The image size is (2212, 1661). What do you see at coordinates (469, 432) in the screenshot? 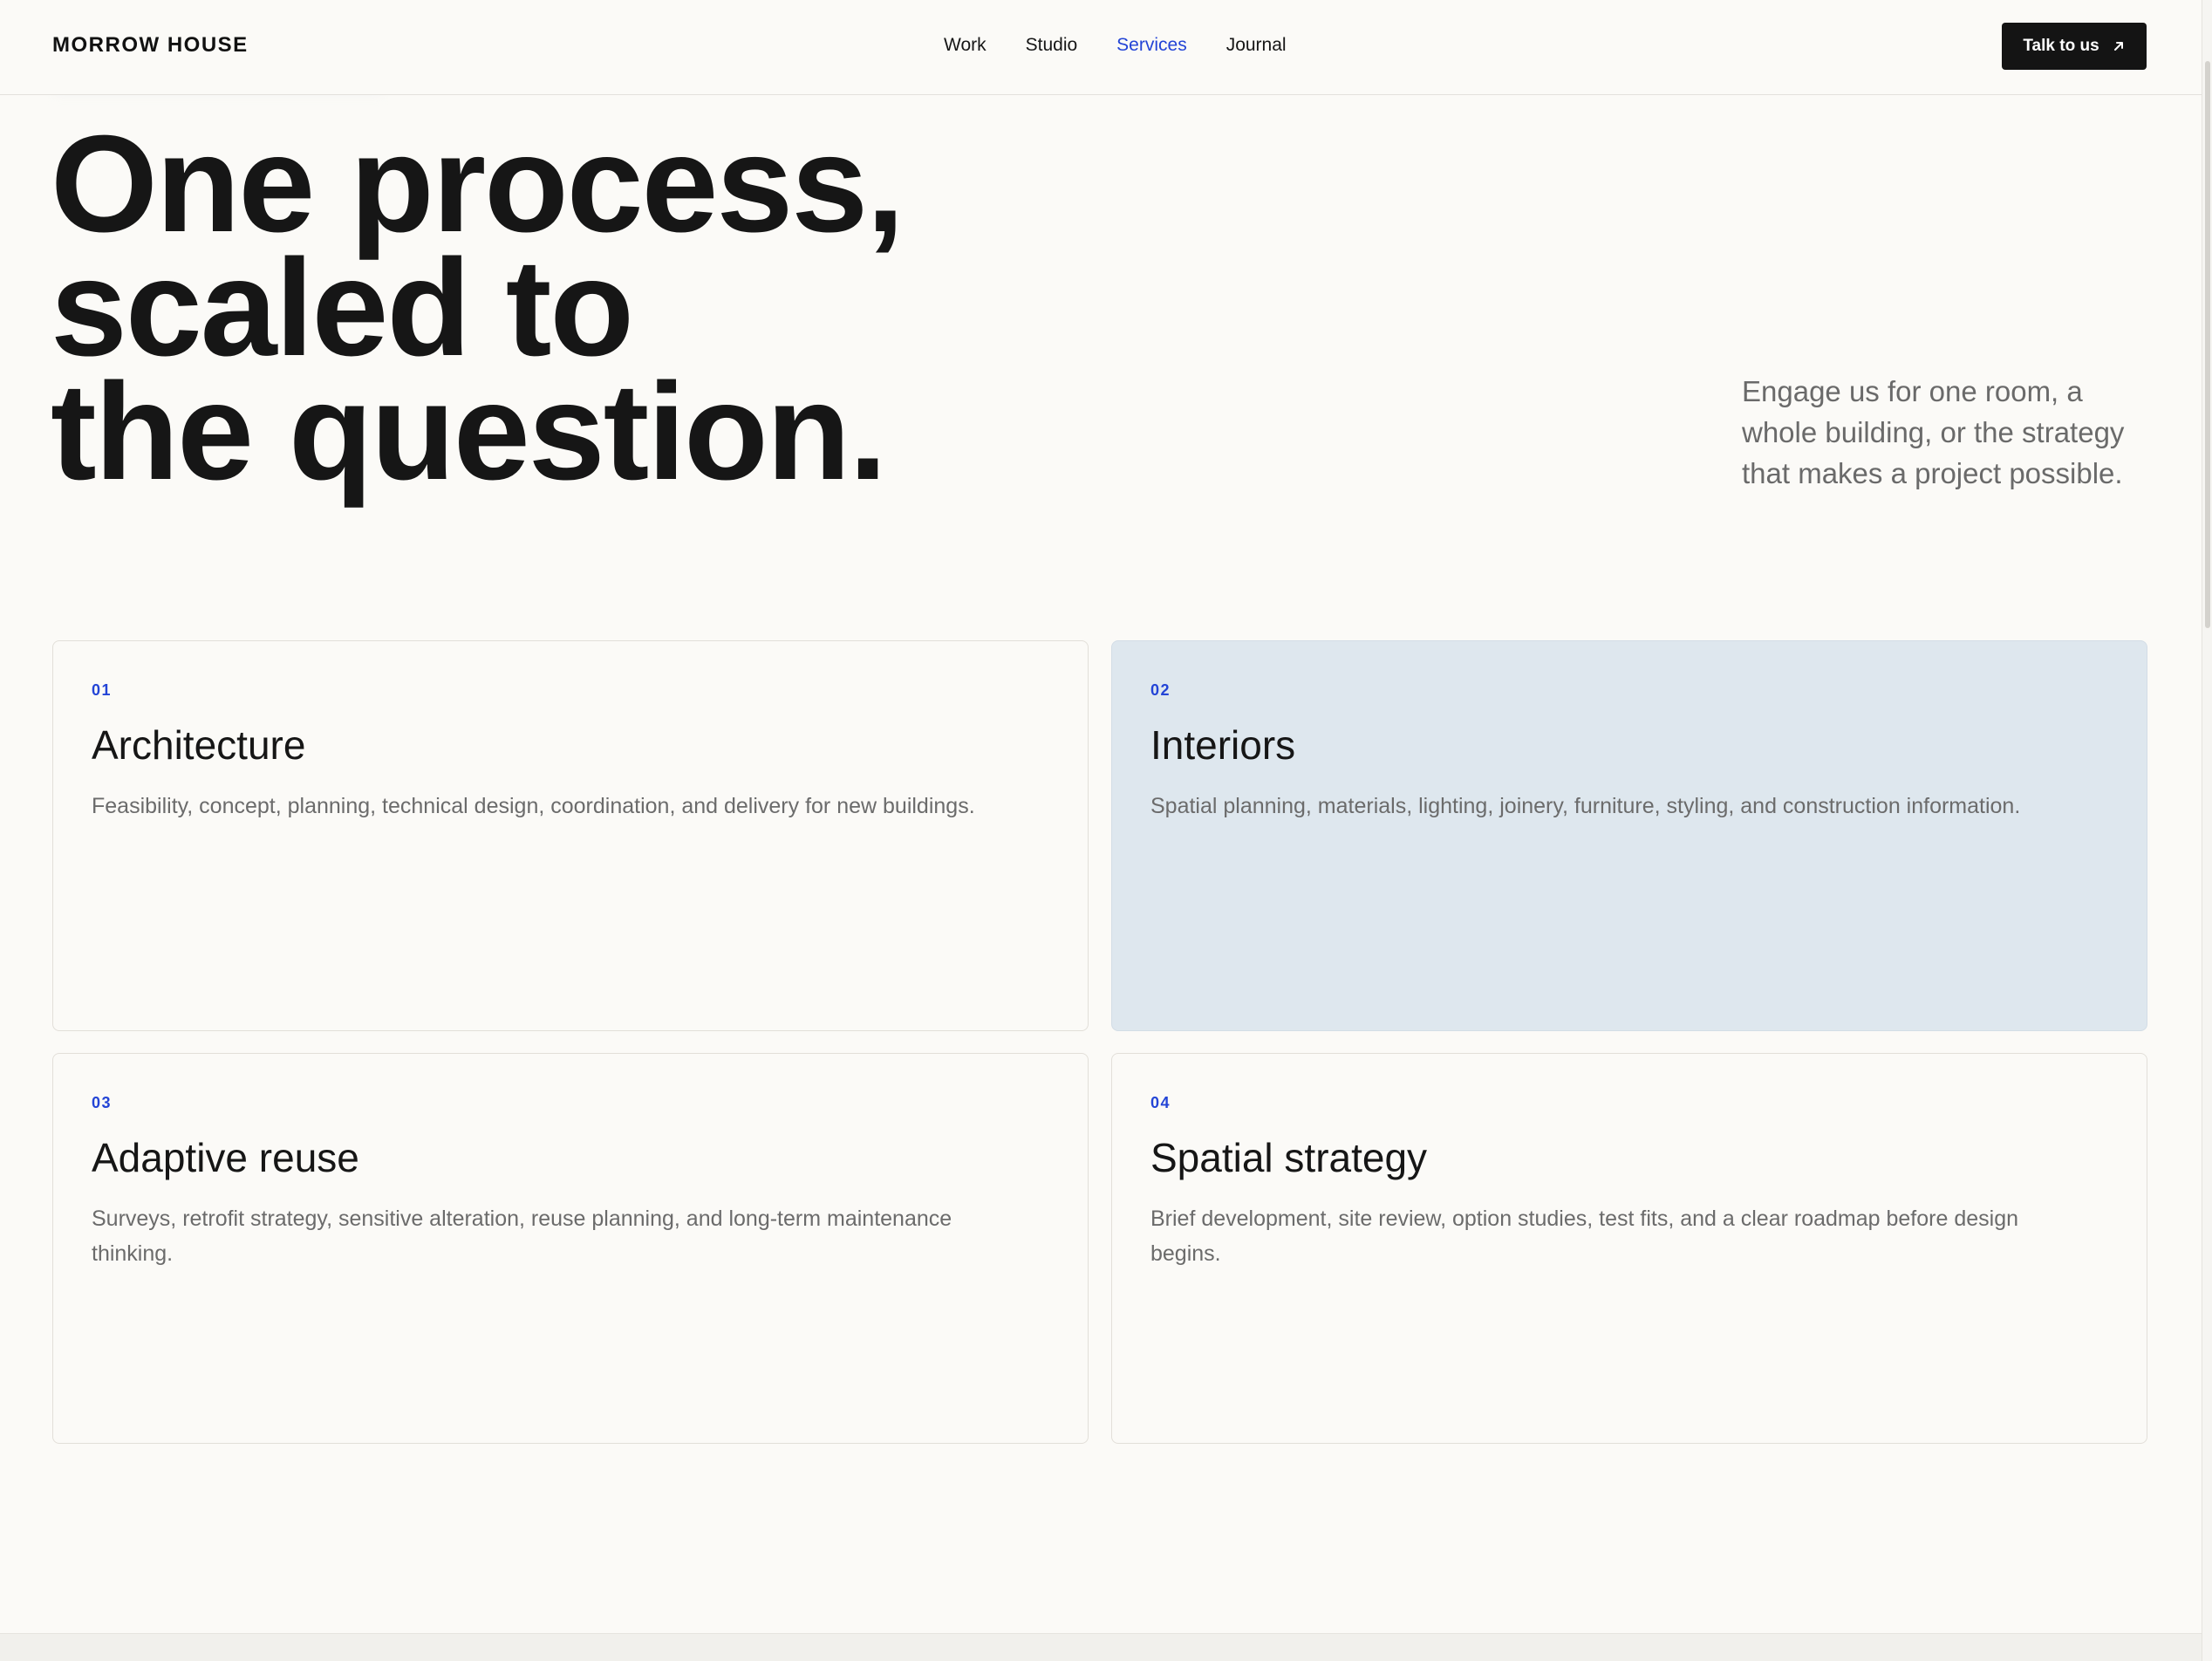
I see `hero-title-line: the question.` at bounding box center [469, 432].